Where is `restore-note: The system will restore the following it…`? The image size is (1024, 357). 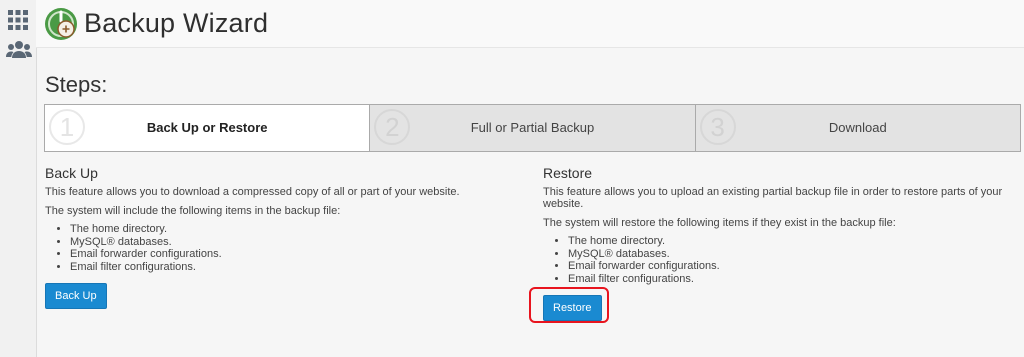
restore-note: The system will restore the following it… is located at coordinates (719, 223).